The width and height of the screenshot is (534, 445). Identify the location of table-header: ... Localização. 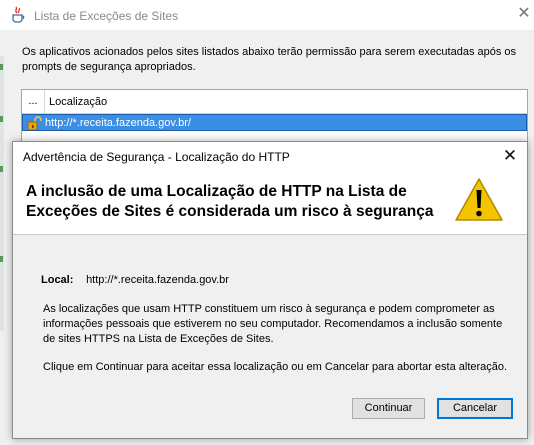
(274, 102).